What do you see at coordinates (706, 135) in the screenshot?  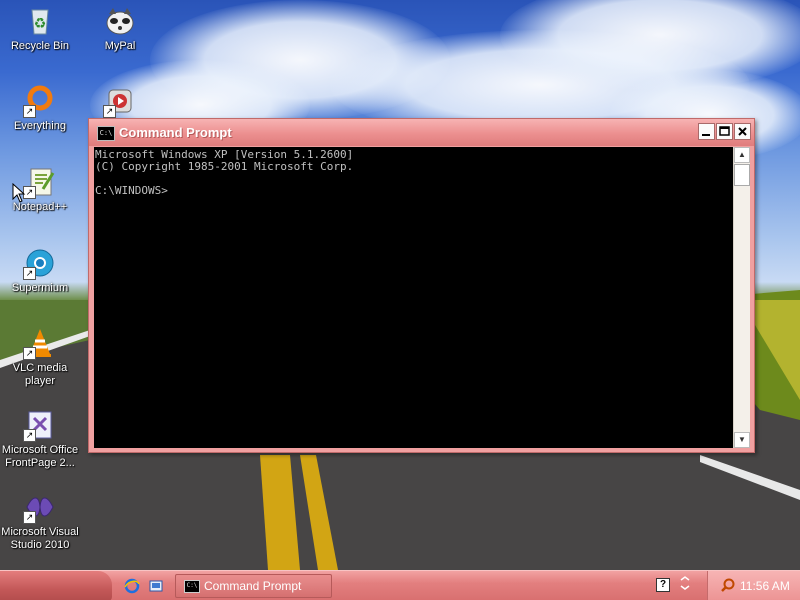 I see `minimize-icon` at bounding box center [706, 135].